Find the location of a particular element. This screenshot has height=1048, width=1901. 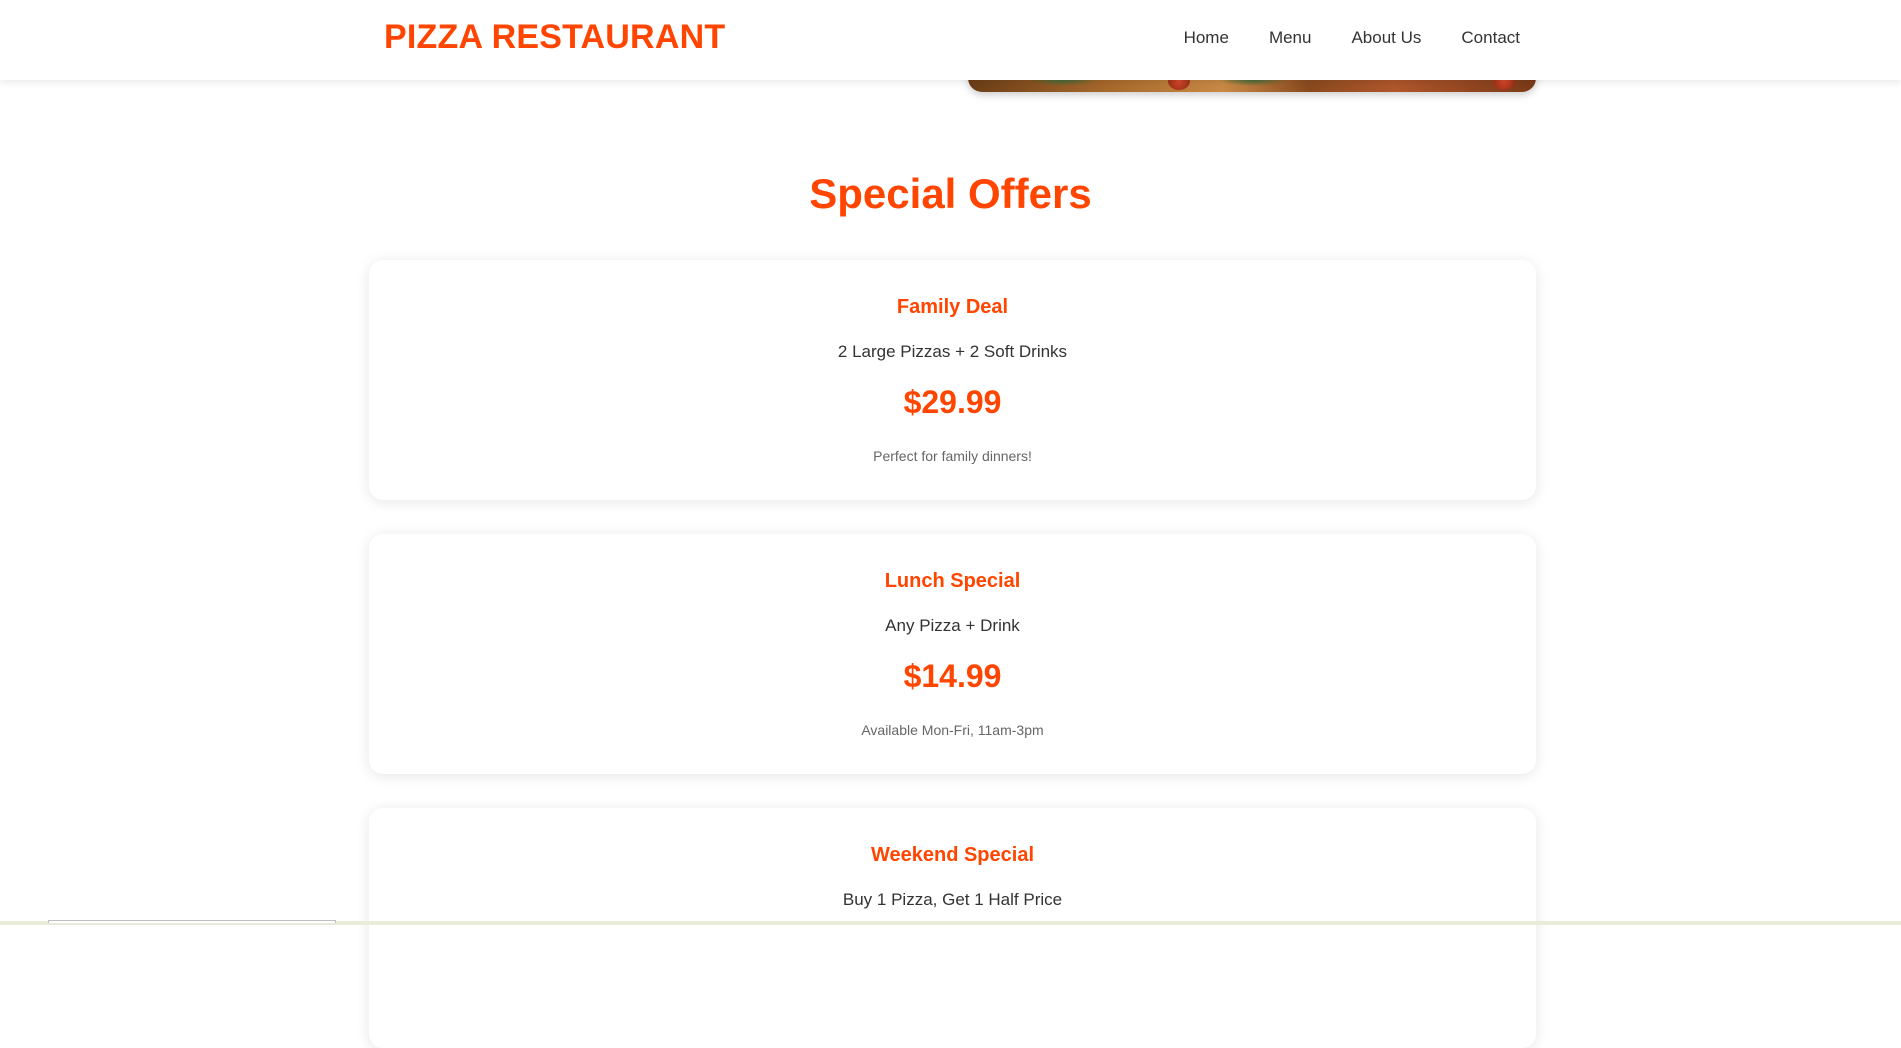

site-logo: PIZZA RESTAURANT is located at coordinates (554, 37).